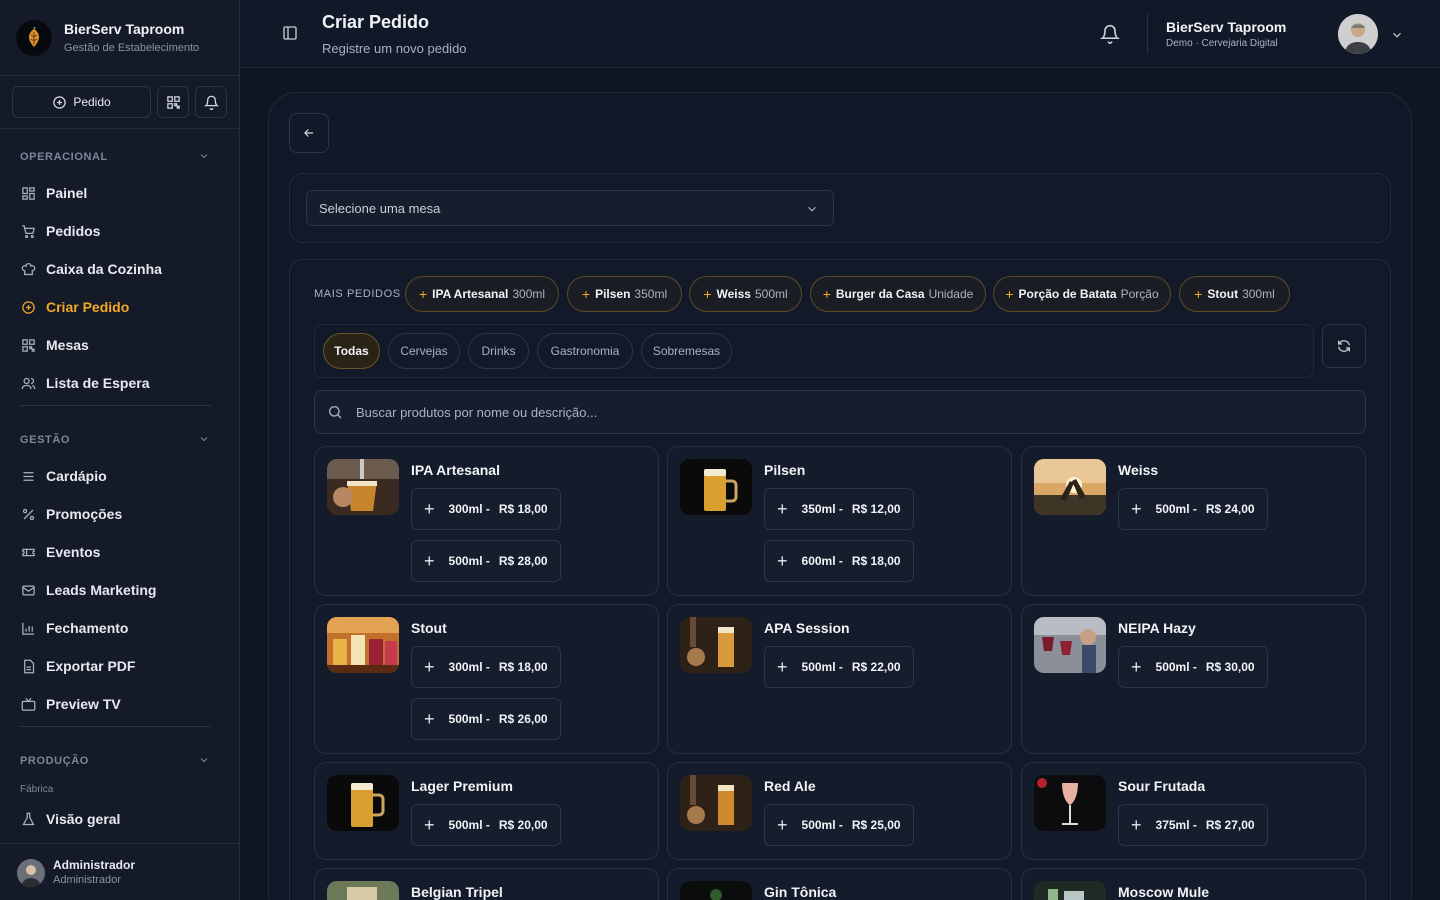 This screenshot has height=900, width=1440. I want to click on plus-circle-icon, so click(28, 307).